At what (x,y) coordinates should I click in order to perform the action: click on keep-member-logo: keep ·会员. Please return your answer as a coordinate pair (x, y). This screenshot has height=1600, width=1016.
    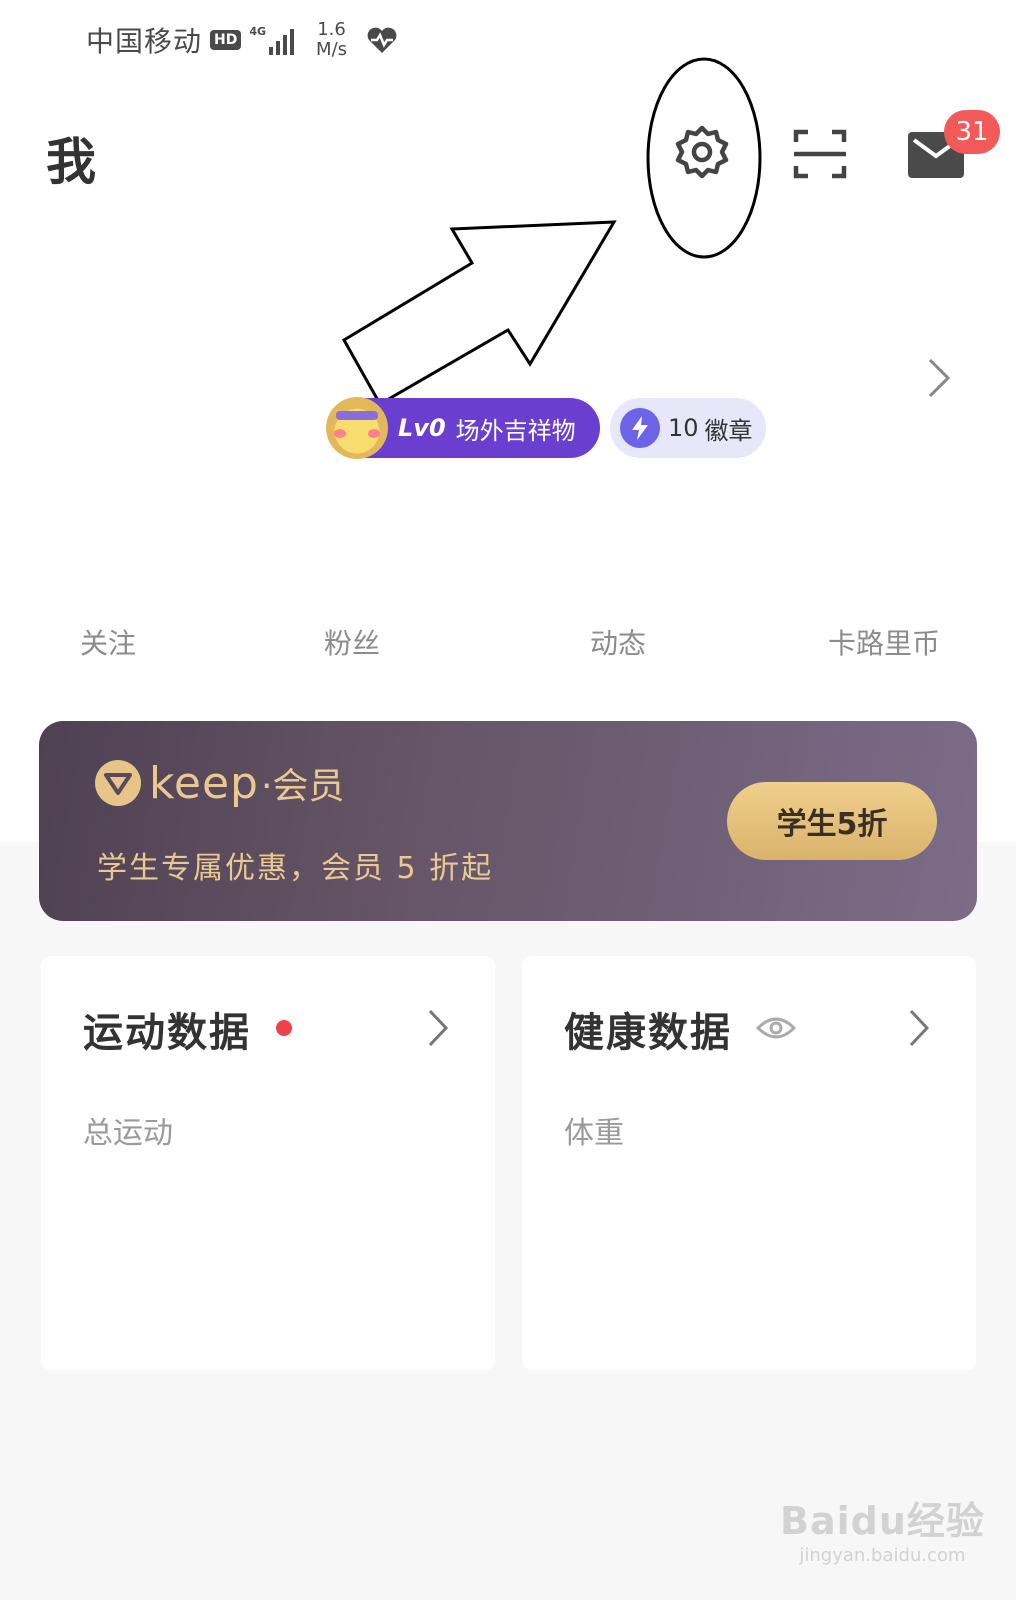
    Looking at the image, I should click on (219, 783).